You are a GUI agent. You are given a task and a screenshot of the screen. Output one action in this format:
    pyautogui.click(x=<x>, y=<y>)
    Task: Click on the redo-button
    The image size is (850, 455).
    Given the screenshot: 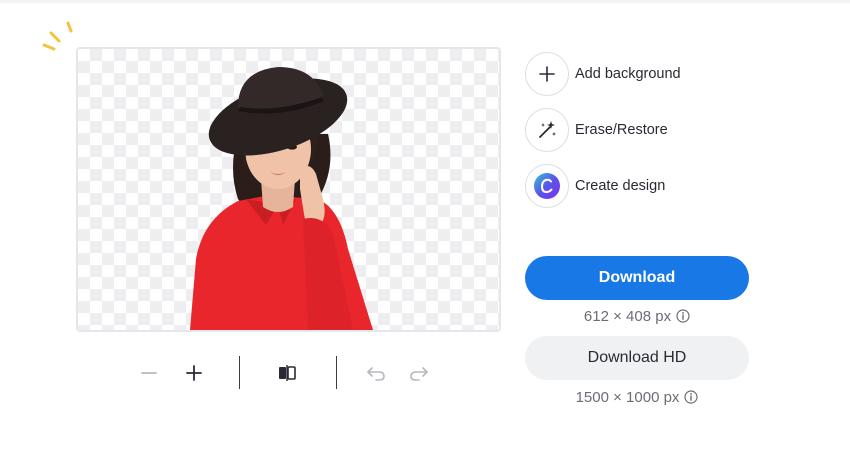 What is the action you would take?
    pyautogui.click(x=419, y=373)
    